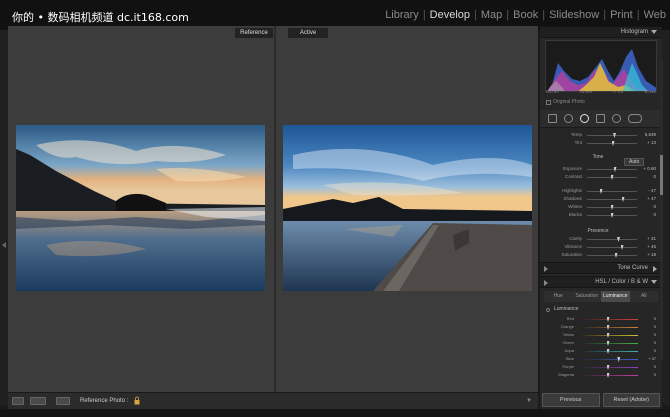  Describe the element at coordinates (651, 254) in the screenshot. I see `slider-value: + 18` at that location.